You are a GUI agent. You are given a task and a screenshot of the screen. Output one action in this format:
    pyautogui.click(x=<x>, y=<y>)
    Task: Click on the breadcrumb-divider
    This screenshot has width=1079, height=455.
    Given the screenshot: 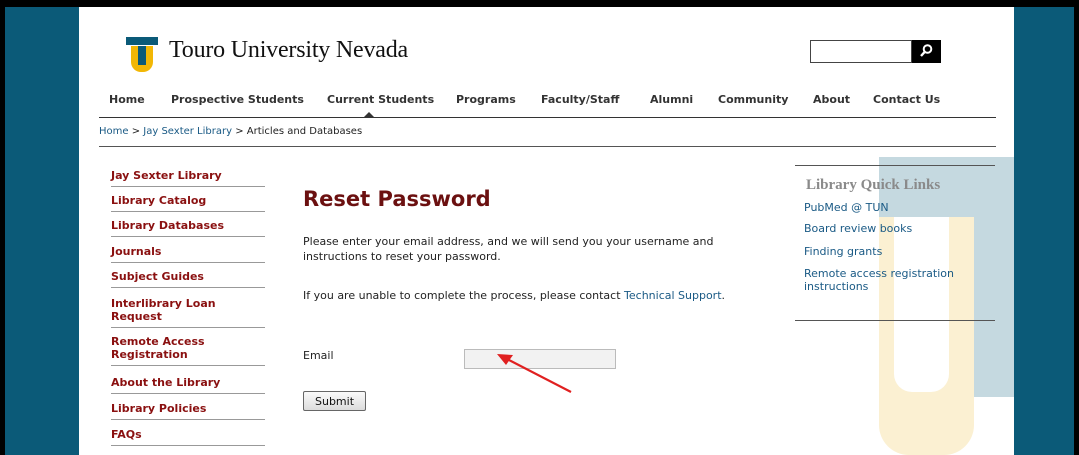 What is the action you would take?
    pyautogui.click(x=547, y=146)
    